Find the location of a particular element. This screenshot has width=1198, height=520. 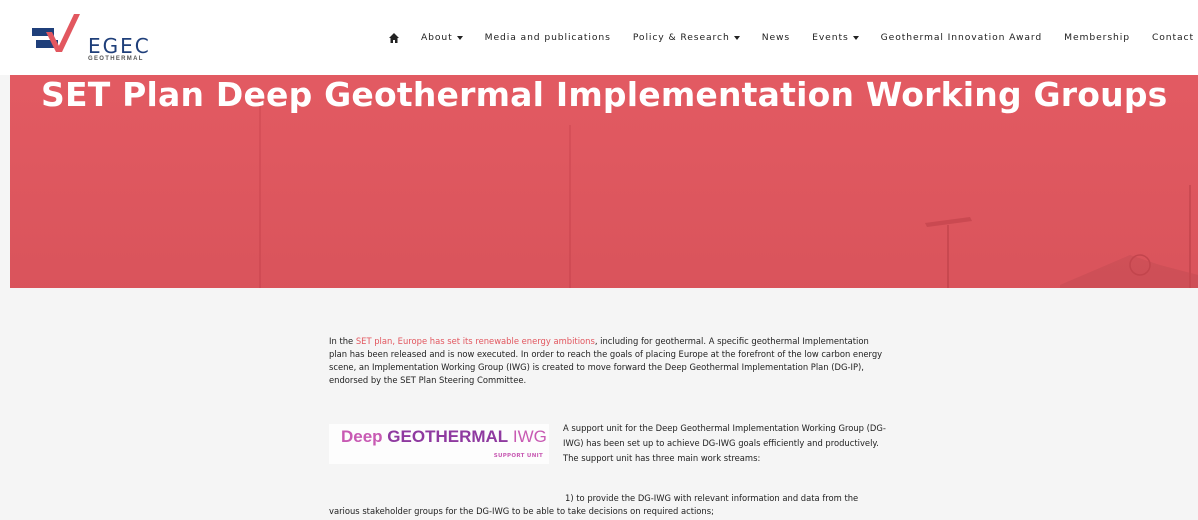

nav-home is located at coordinates (393, 37).